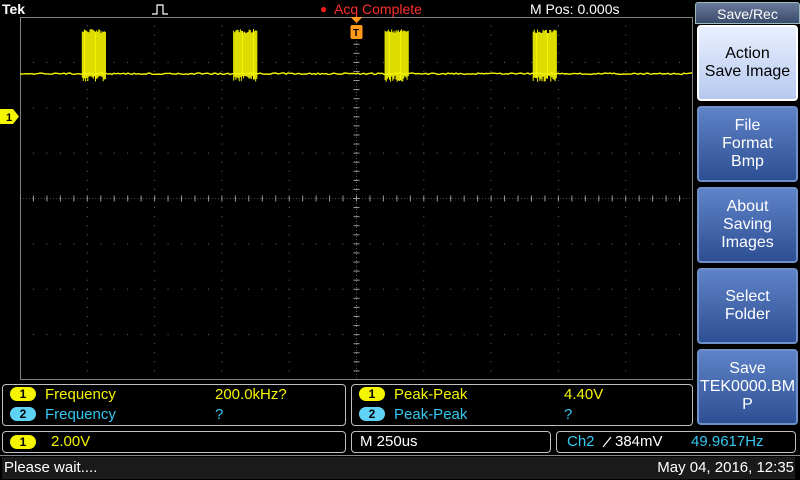 The height and width of the screenshot is (480, 800). I want to click on channel-badge: 1, so click(23, 394).